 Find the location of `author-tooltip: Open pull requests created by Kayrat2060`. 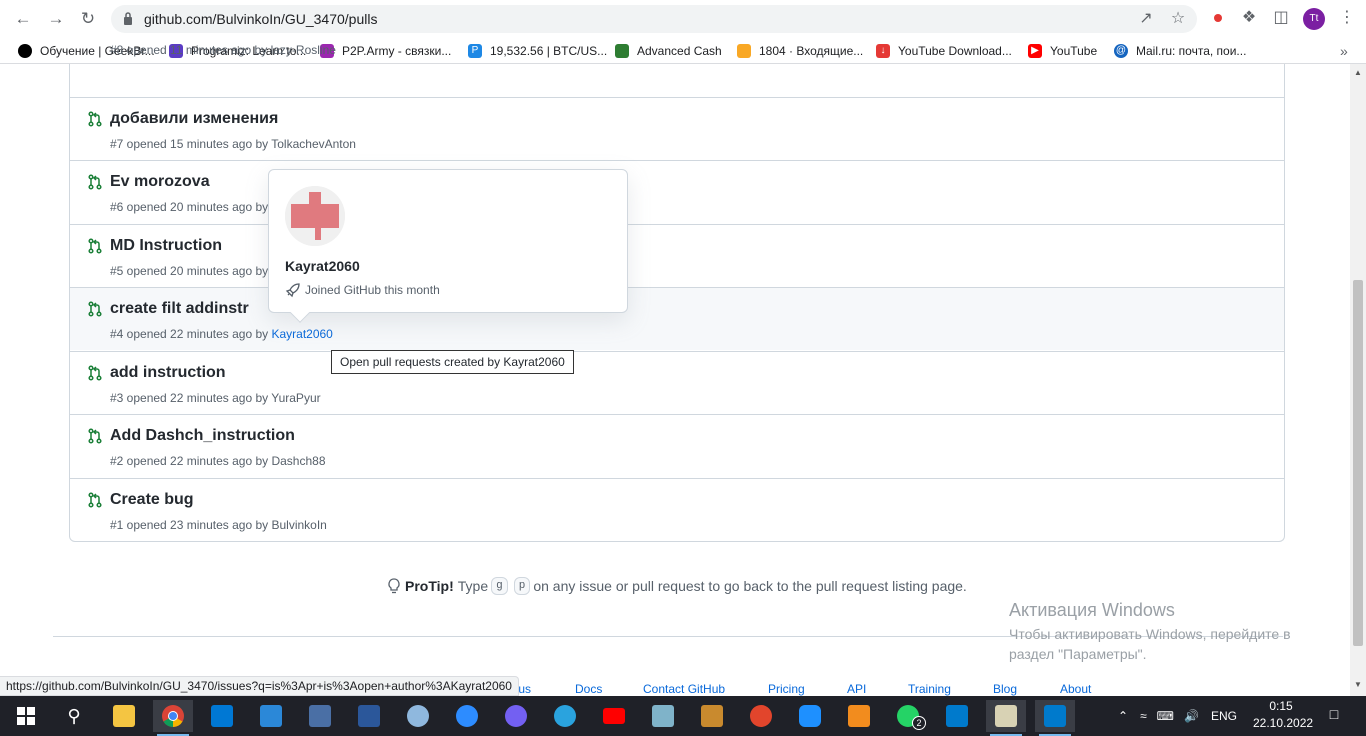

author-tooltip: Open pull requests created by Kayrat2060 is located at coordinates (452, 362).